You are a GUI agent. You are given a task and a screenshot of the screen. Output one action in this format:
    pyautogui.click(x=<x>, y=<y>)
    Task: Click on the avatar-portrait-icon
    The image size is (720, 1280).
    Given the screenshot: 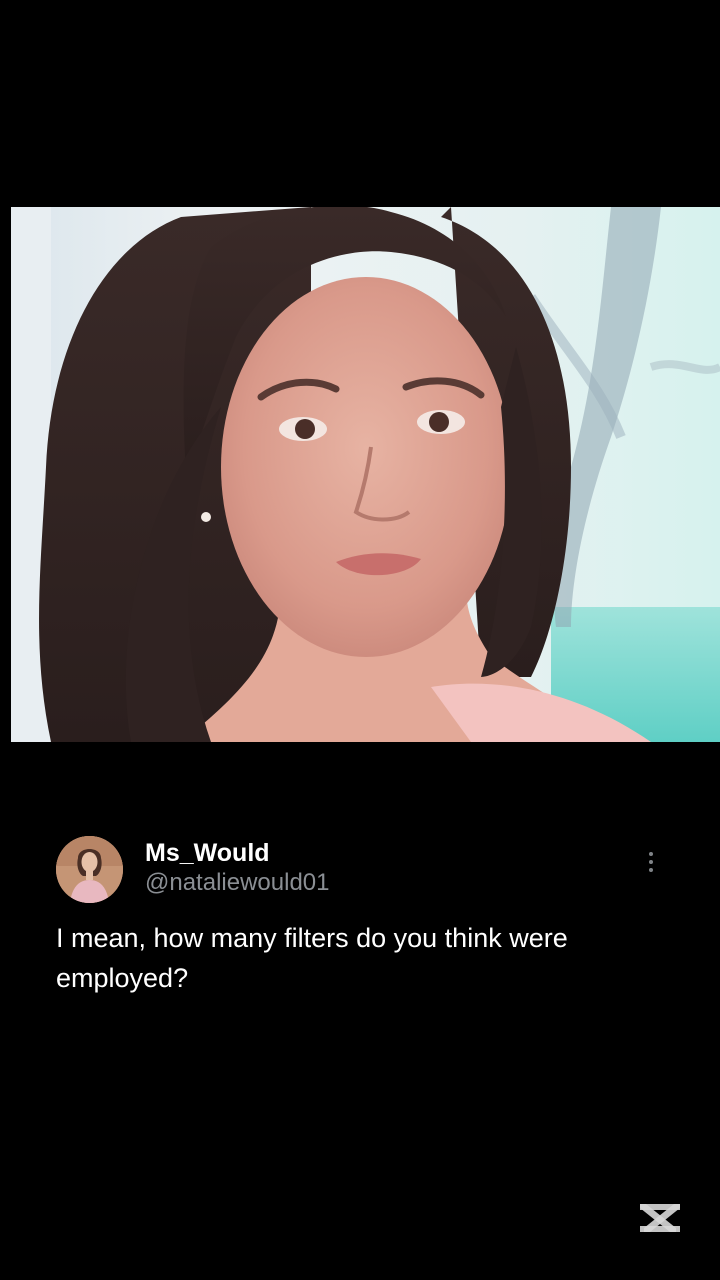 What is the action you would take?
    pyautogui.click(x=89, y=869)
    